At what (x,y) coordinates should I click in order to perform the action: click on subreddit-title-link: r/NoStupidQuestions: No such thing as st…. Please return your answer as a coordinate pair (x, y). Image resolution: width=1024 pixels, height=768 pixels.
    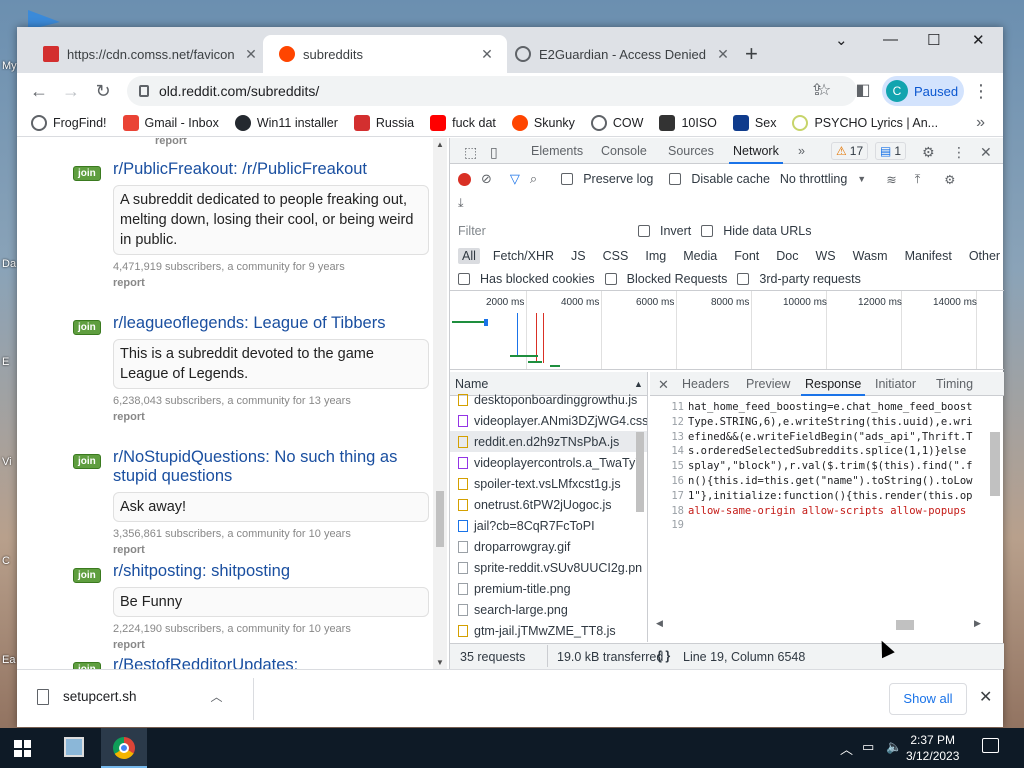
    Looking at the image, I should click on (271, 467).